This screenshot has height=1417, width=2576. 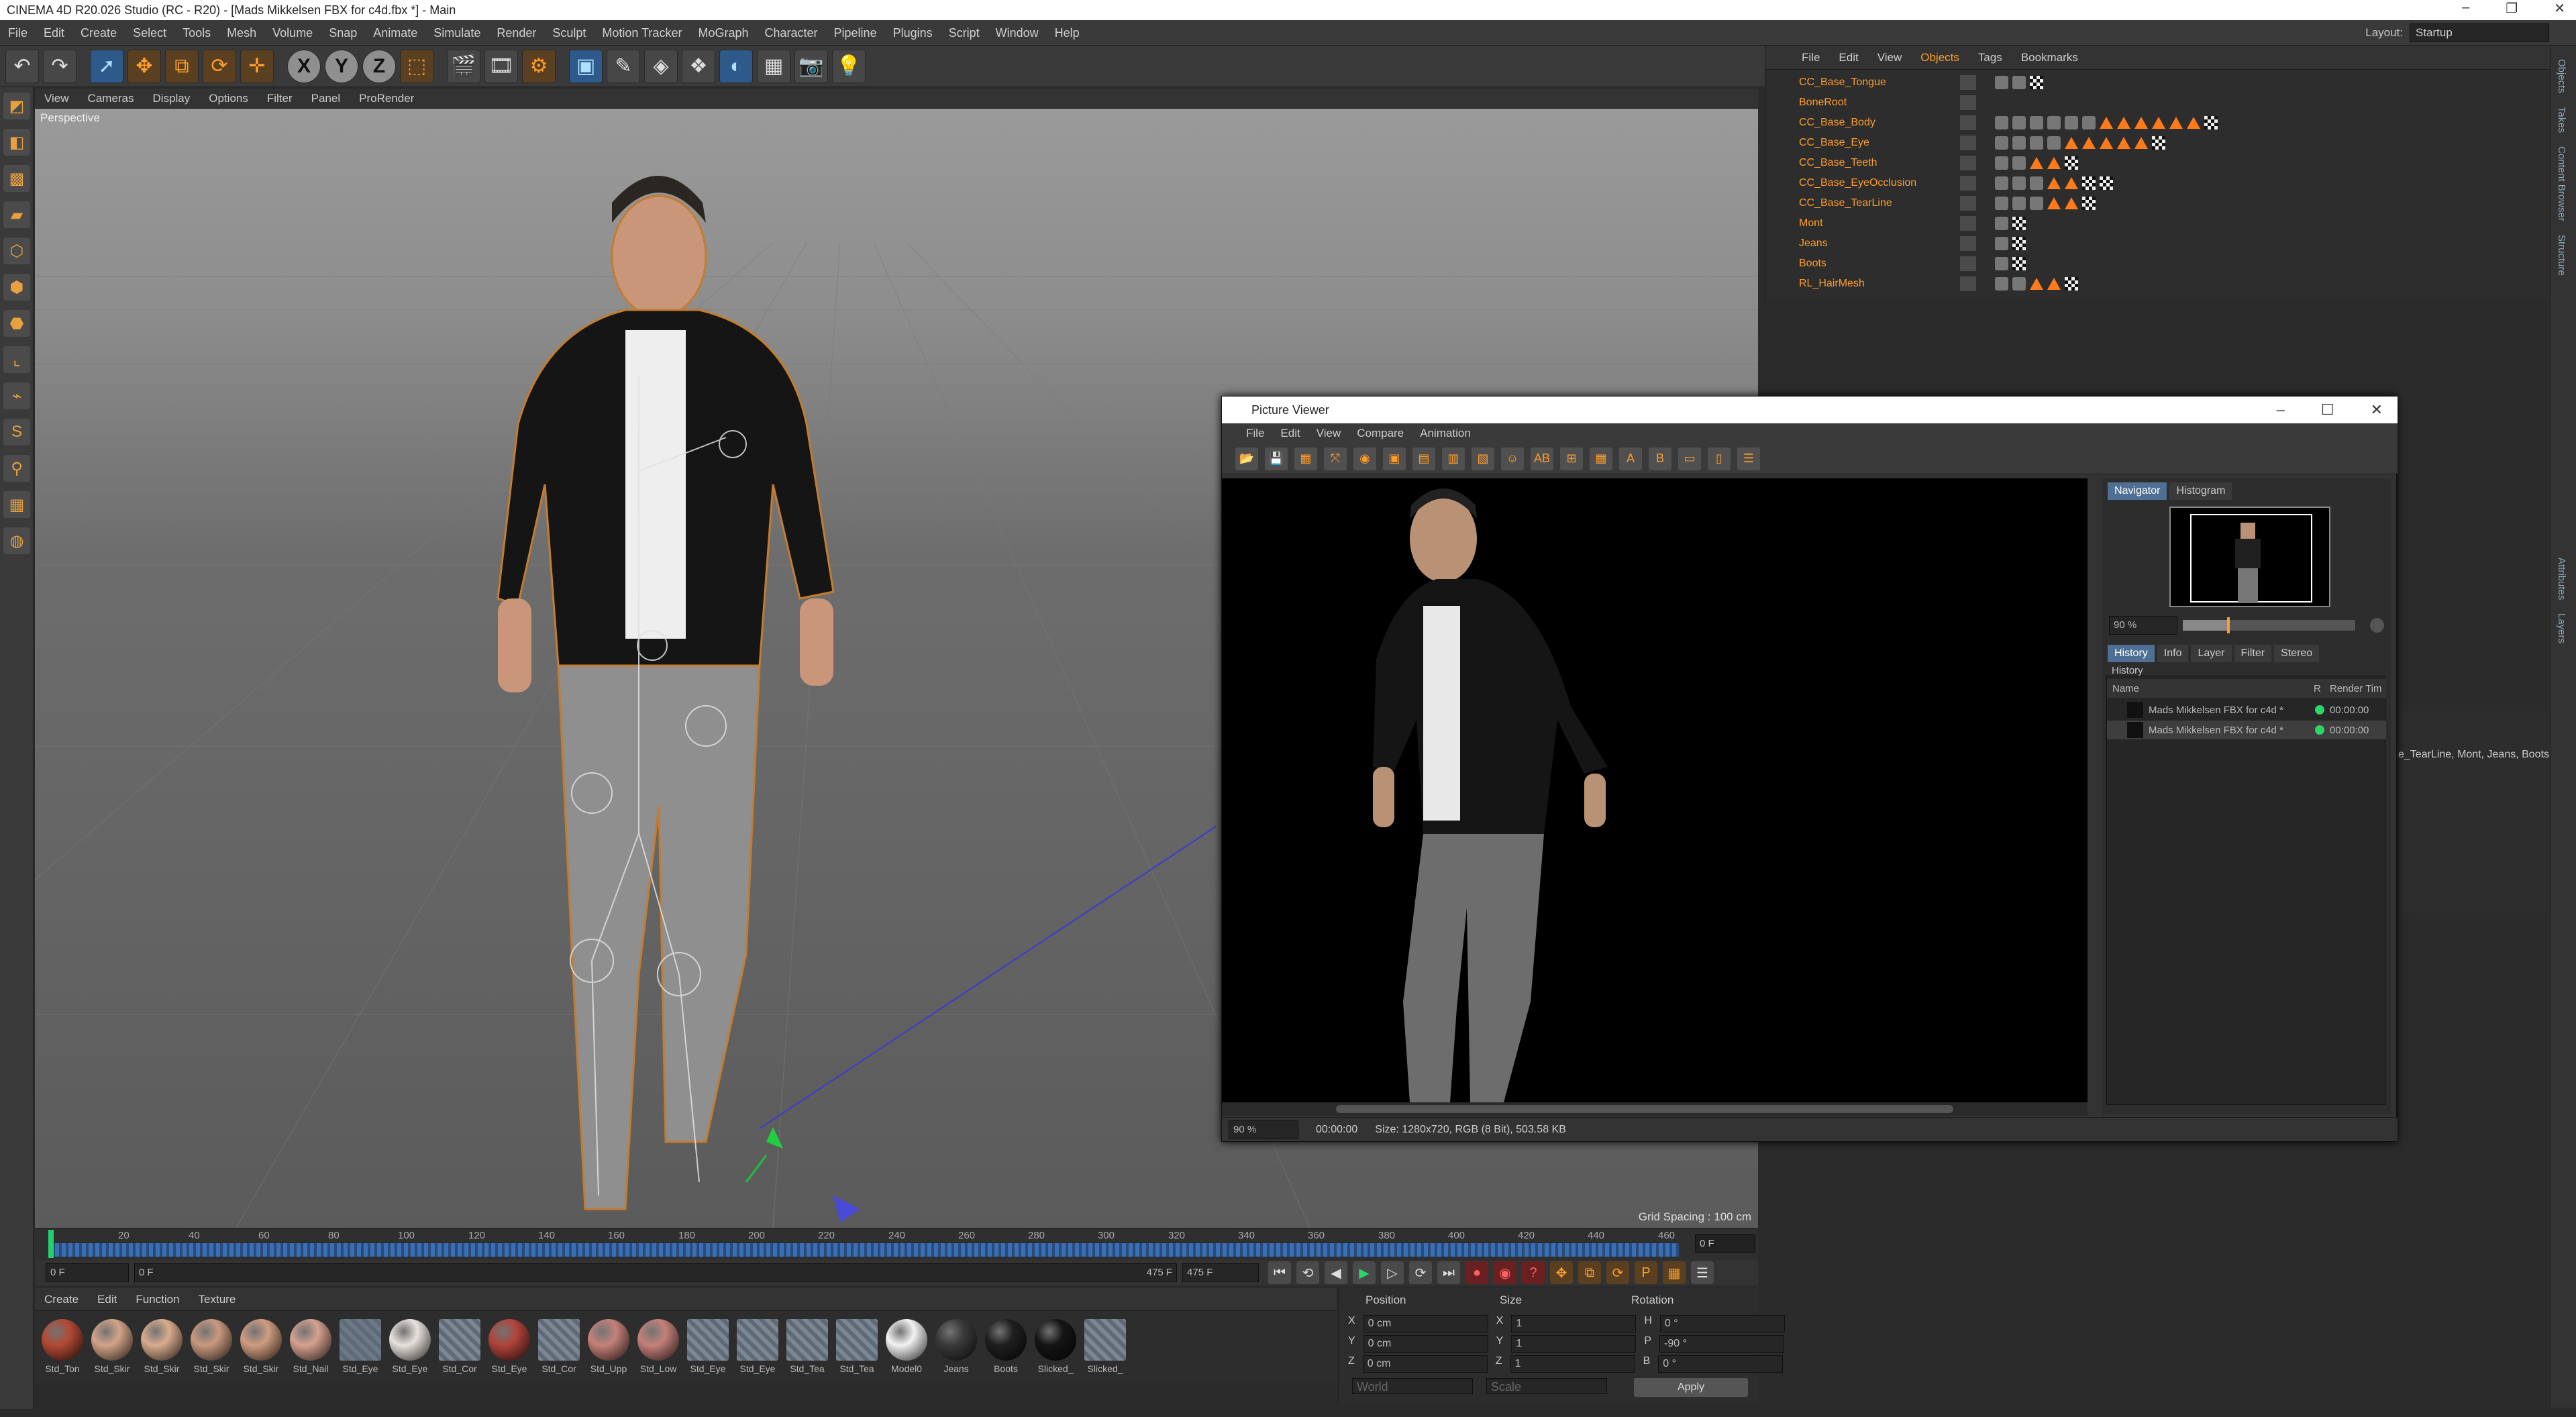 I want to click on om-menu-file: File, so click(x=1810, y=58).